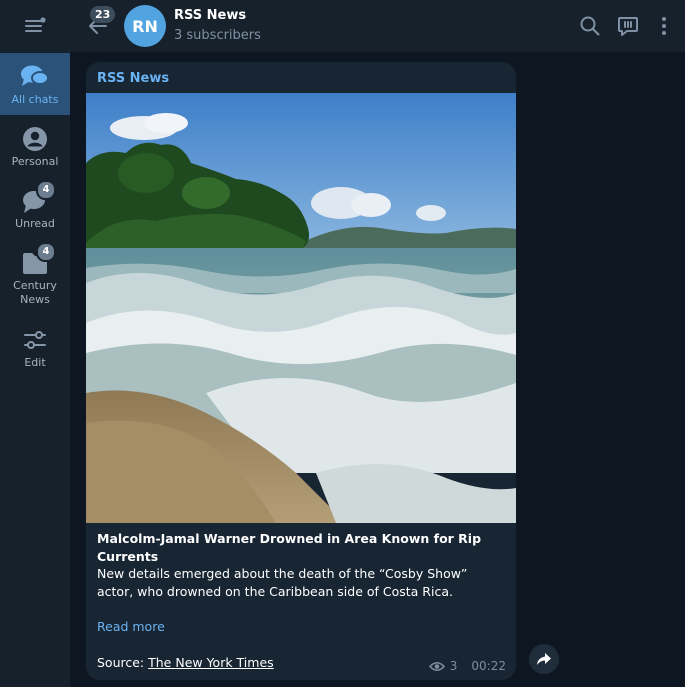 The width and height of the screenshot is (685, 687). Describe the element at coordinates (35, 77) in the screenshot. I see `chats-icon` at that location.